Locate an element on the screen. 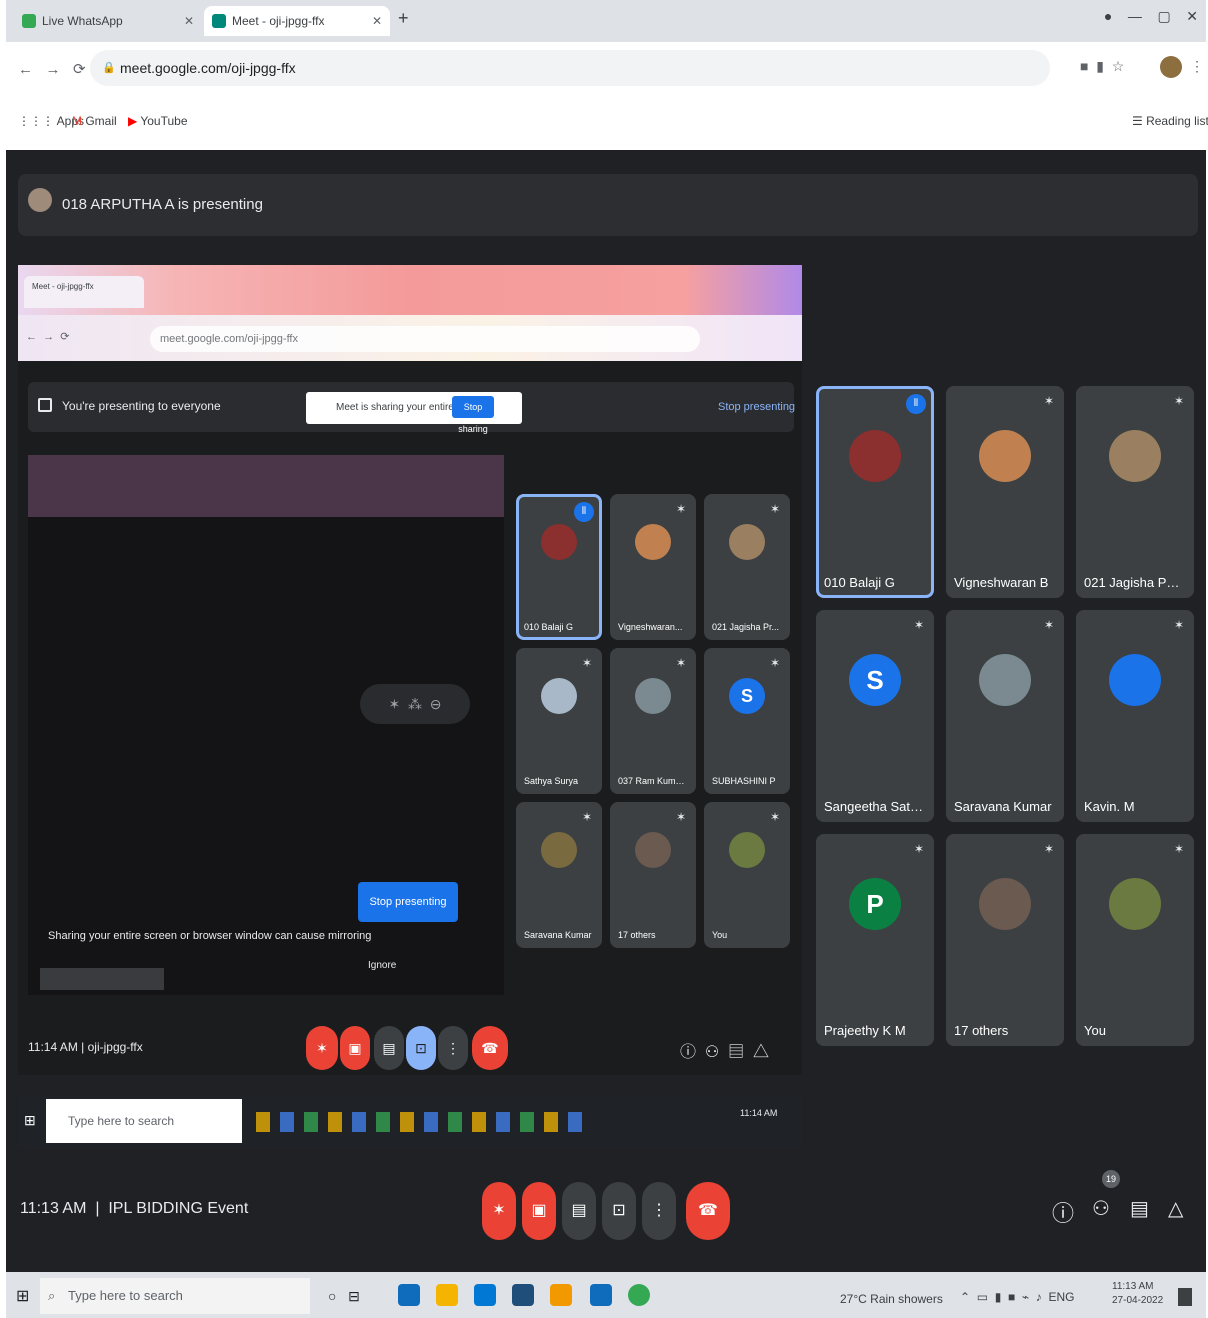  main-participant-tile: P ✶ Prajeethy K M is located at coordinates (875, 940).